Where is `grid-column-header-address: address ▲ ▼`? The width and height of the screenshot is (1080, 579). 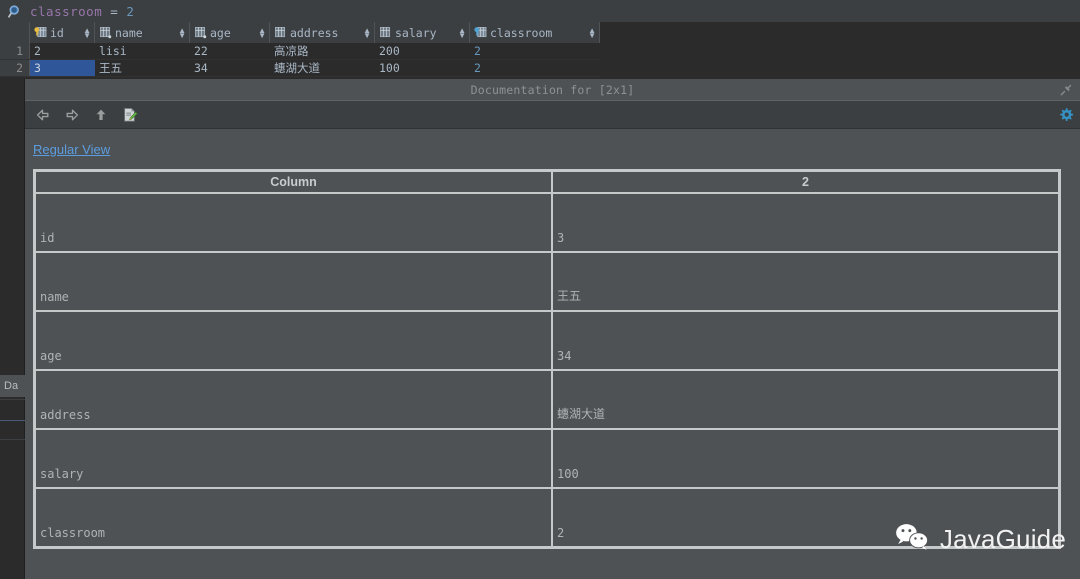
grid-column-header-address: address ▲ ▼ is located at coordinates (322, 32).